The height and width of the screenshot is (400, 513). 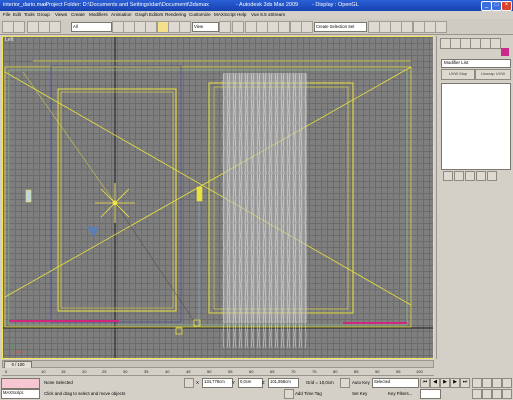 I want to click on mirror-icon, so click(x=307, y=27).